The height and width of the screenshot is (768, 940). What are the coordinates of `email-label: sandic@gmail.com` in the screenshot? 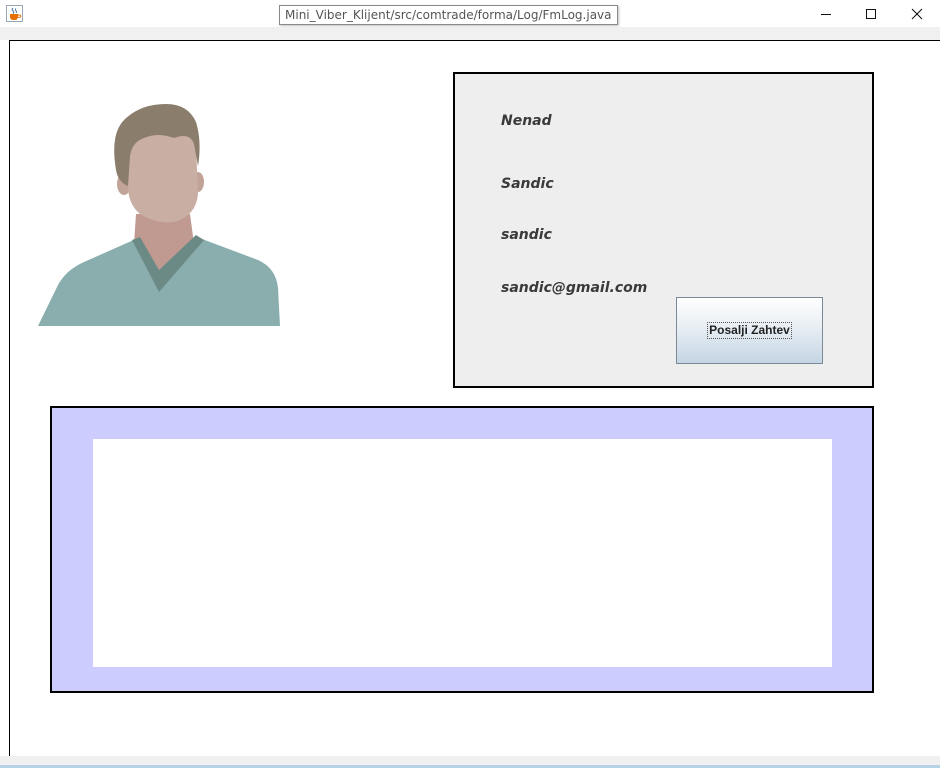 It's located at (574, 288).